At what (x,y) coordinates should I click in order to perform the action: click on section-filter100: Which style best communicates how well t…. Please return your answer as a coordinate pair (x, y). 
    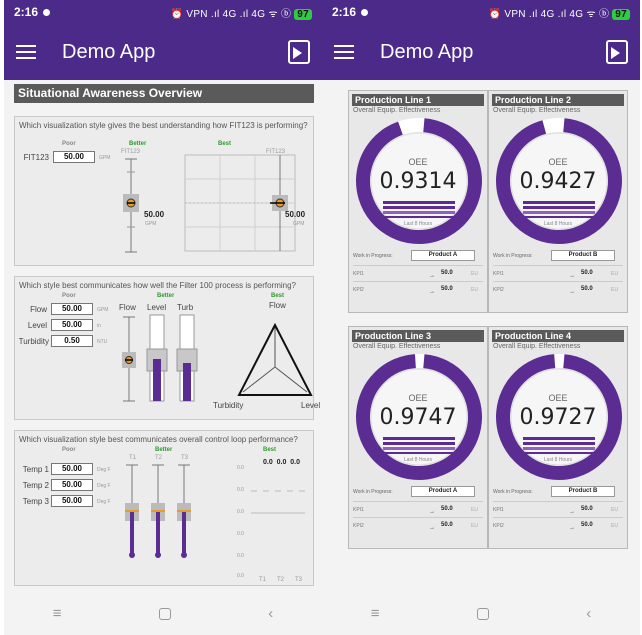
    Looking at the image, I should click on (167, 348).